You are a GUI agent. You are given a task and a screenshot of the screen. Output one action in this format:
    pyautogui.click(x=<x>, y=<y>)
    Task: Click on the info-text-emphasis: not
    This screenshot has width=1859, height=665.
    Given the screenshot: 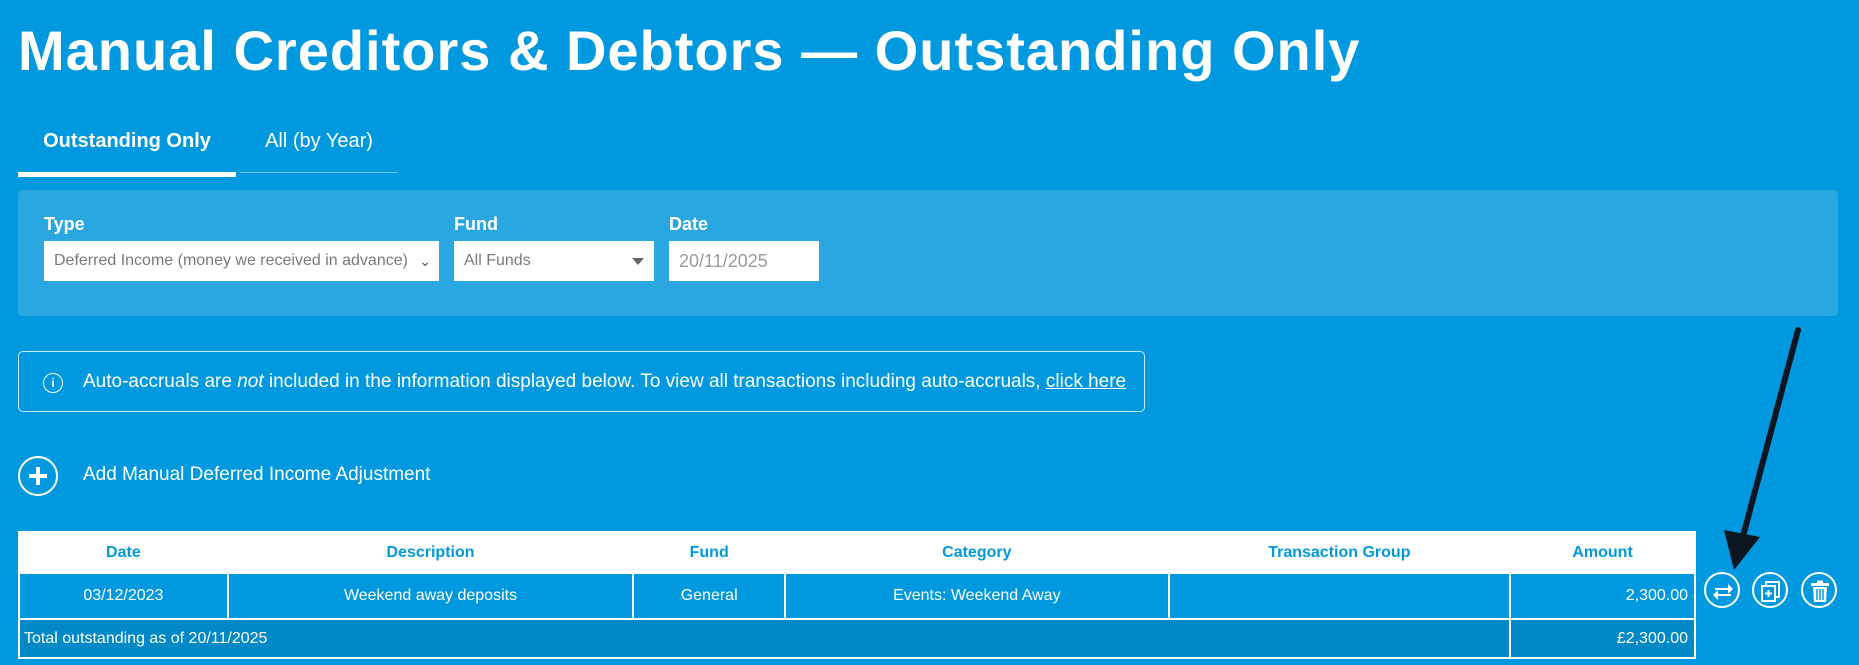 What is the action you would take?
    pyautogui.click(x=250, y=381)
    